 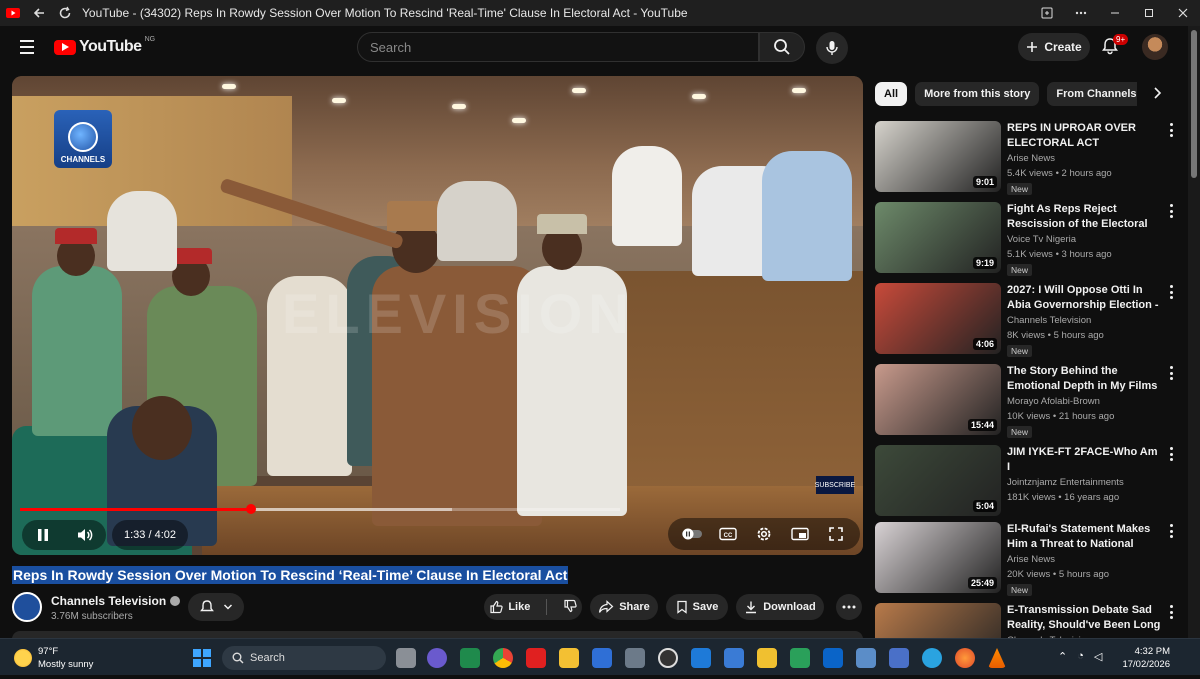 I want to click on recommended-video-channel: Voice Tv Nigeria, so click(x=1041, y=239).